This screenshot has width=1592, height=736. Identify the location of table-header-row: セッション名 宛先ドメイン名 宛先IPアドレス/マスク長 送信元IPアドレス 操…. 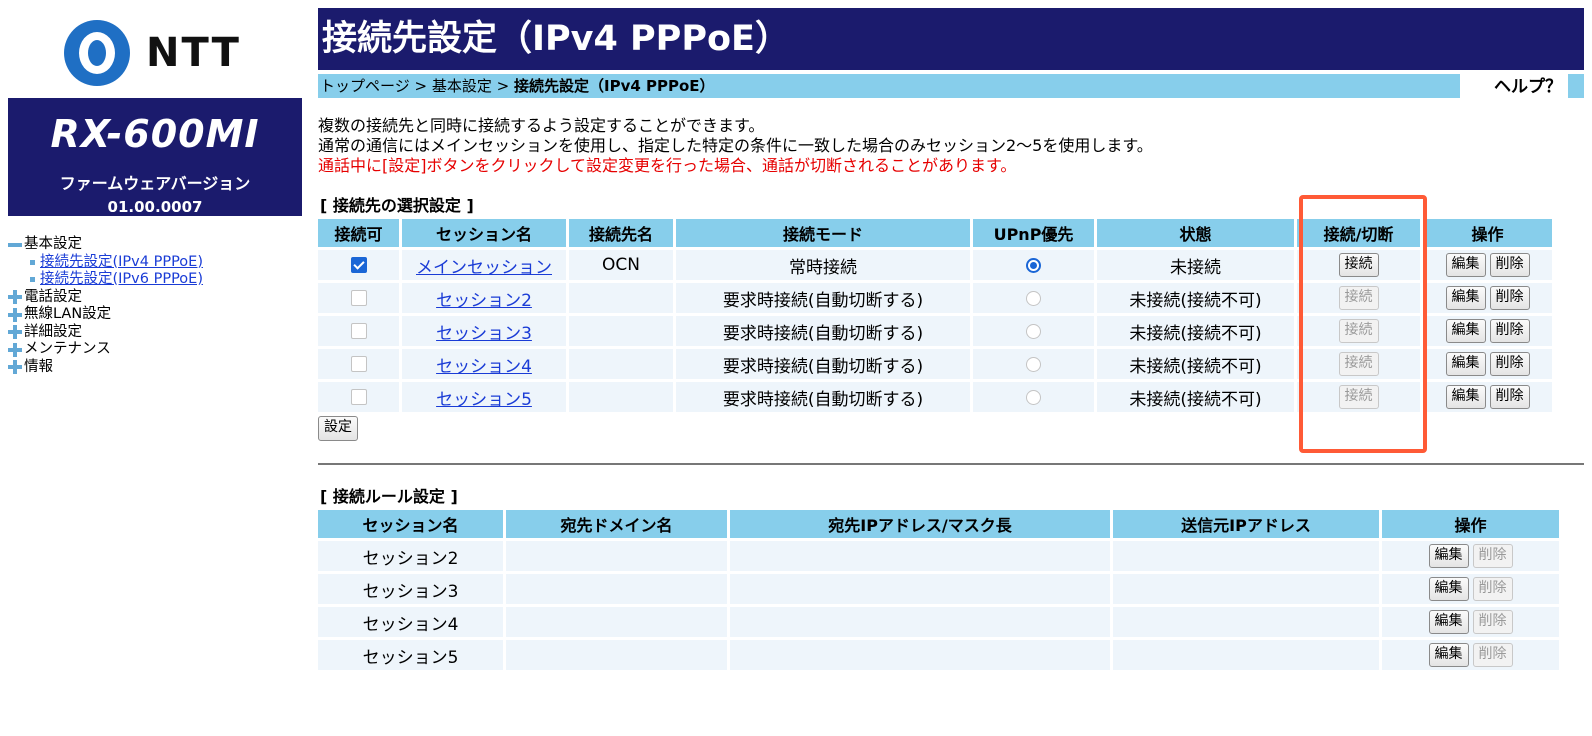
(938, 524).